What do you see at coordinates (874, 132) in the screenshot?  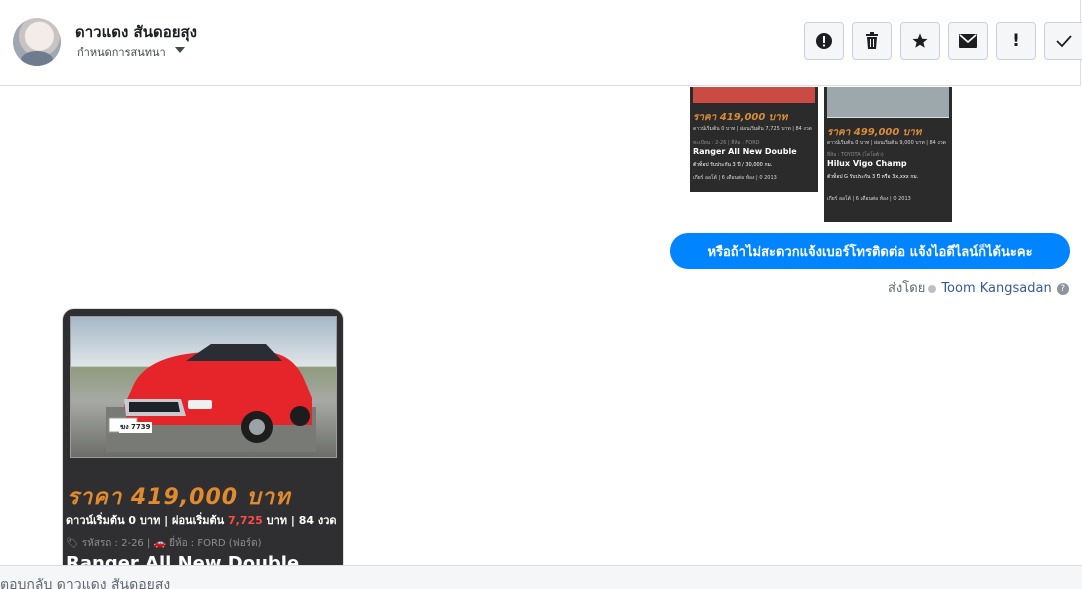 I see `car-price: ราคา 499,000 บาท` at bounding box center [874, 132].